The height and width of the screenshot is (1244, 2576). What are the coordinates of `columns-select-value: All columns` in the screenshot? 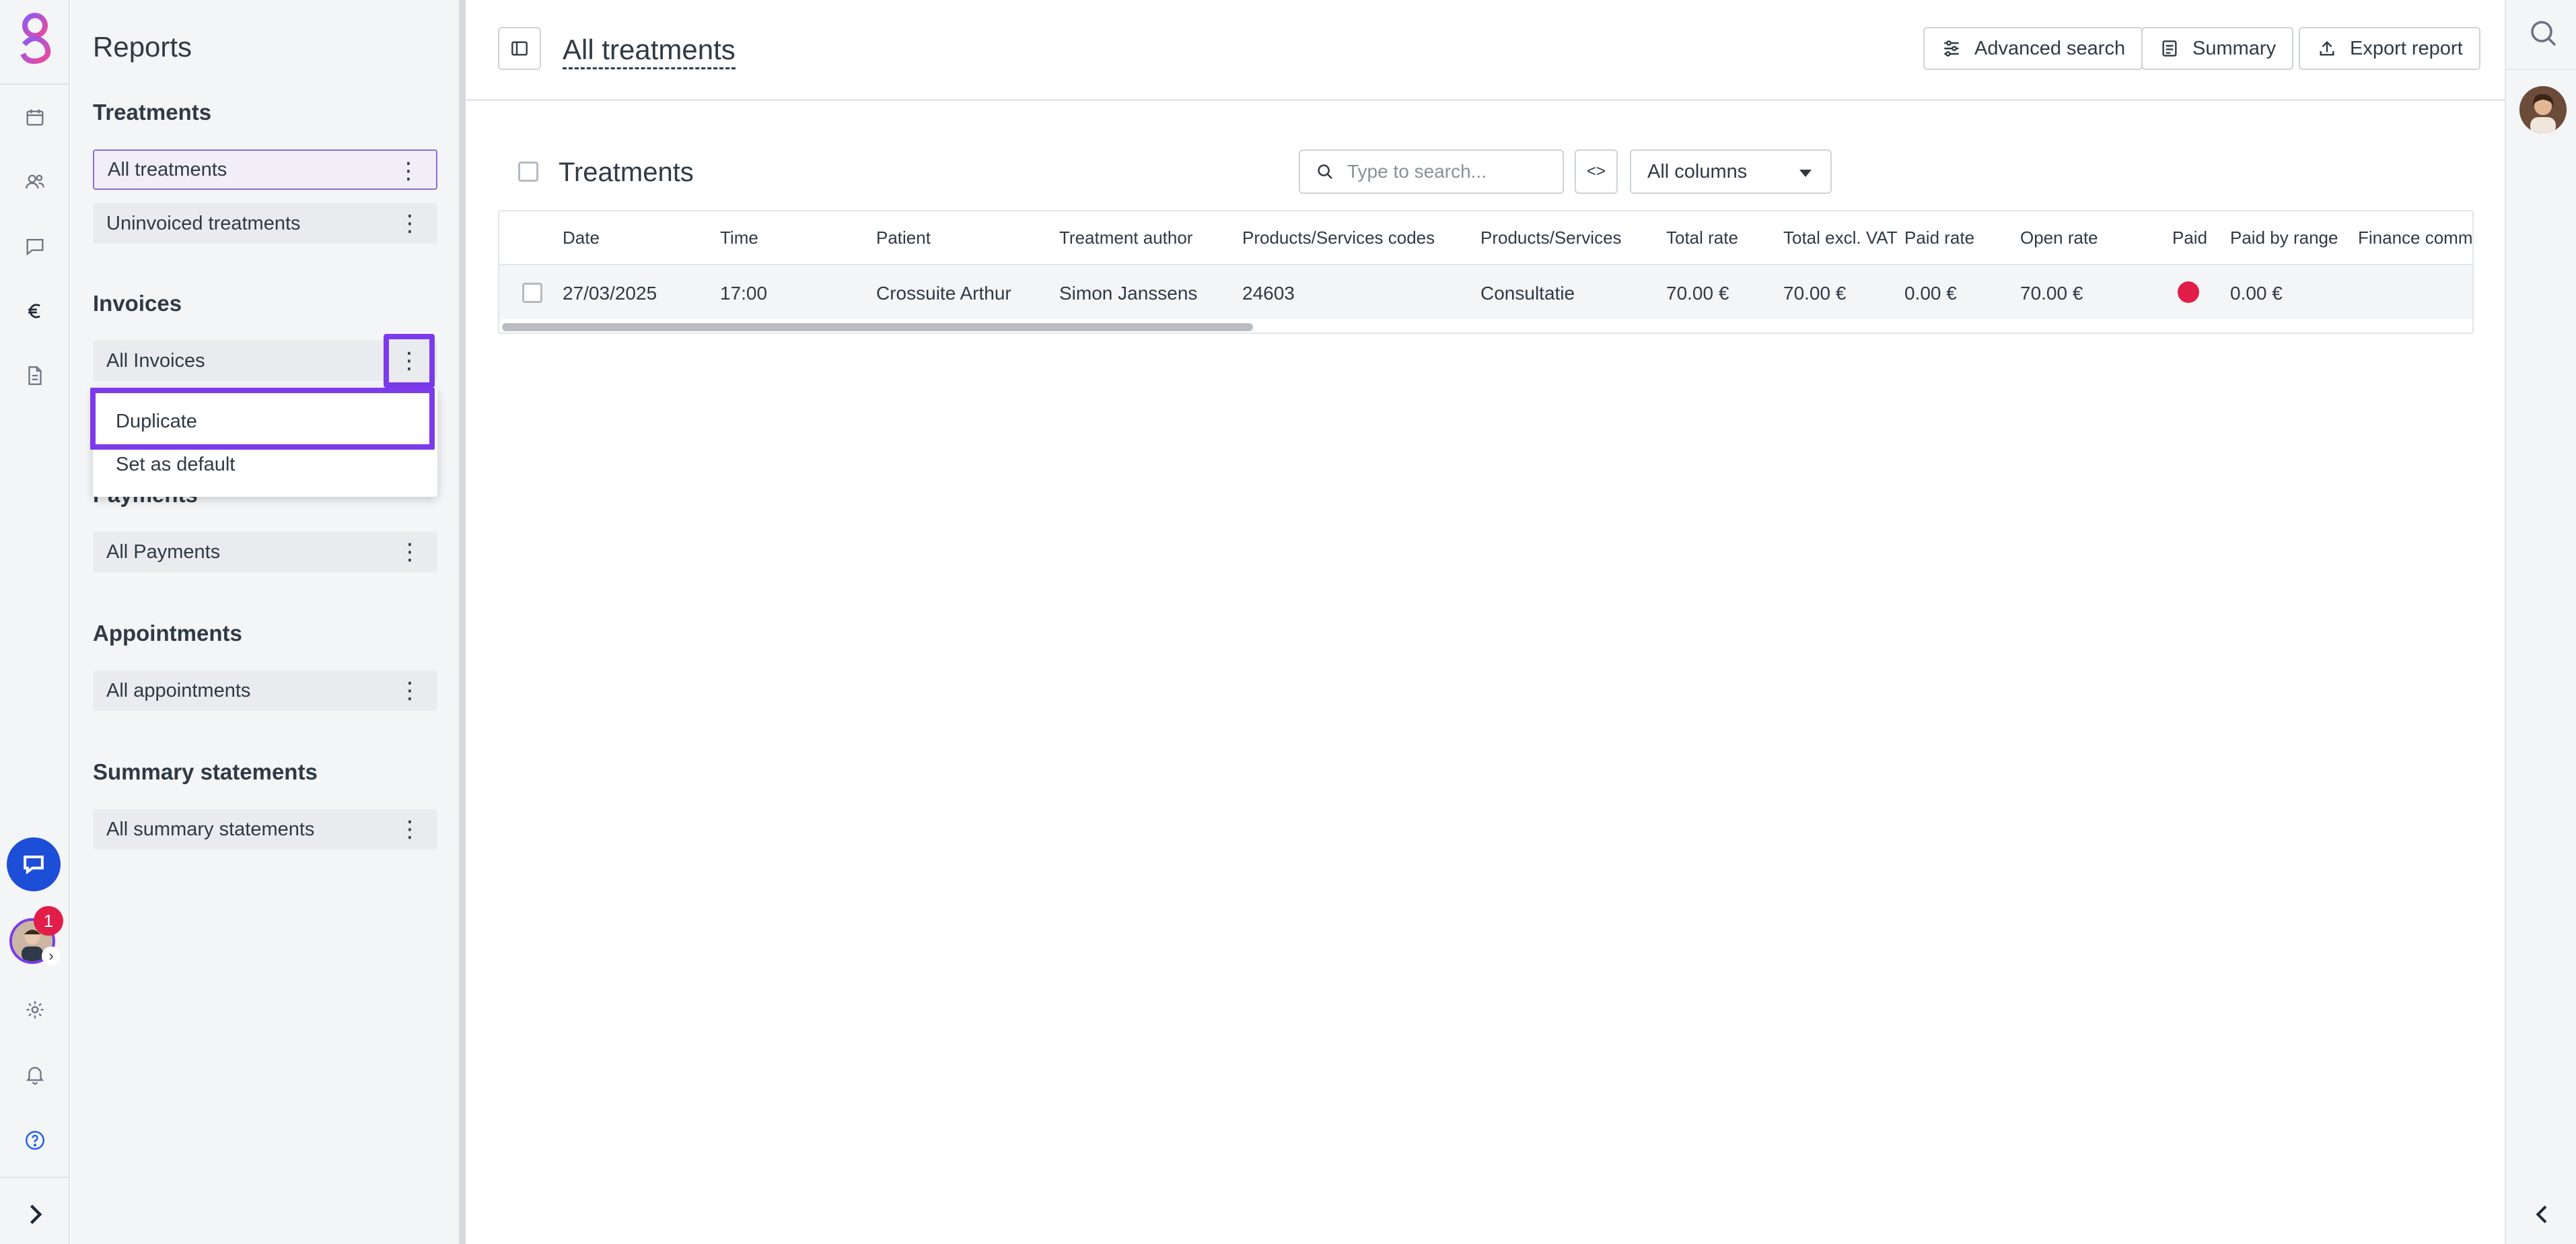 It's located at (1697, 171).